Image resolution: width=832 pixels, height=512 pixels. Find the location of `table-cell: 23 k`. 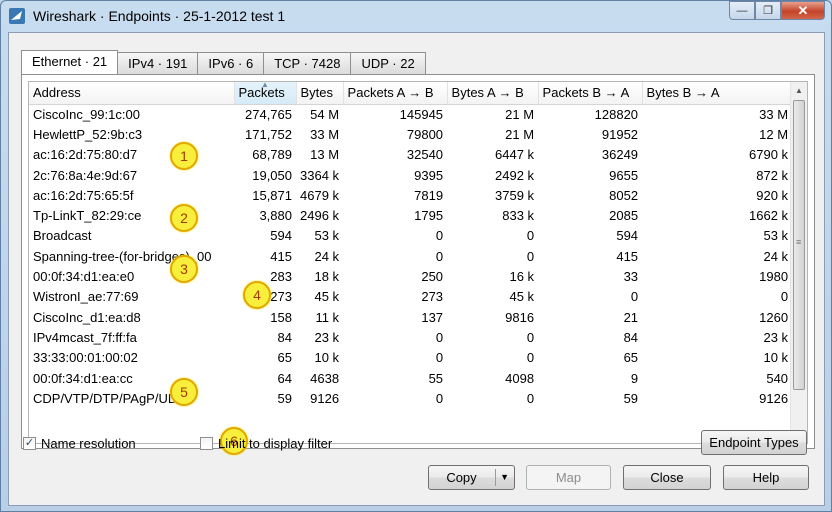

table-cell: 23 k is located at coordinates (776, 337).